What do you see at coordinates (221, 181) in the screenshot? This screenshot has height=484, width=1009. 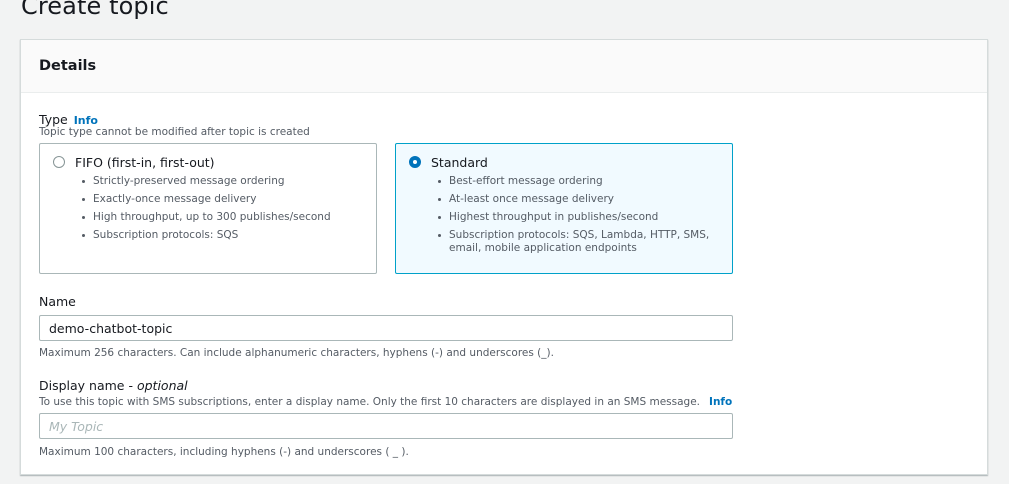 I see `fifo-feature: Strictly-preserved message ordering` at bounding box center [221, 181].